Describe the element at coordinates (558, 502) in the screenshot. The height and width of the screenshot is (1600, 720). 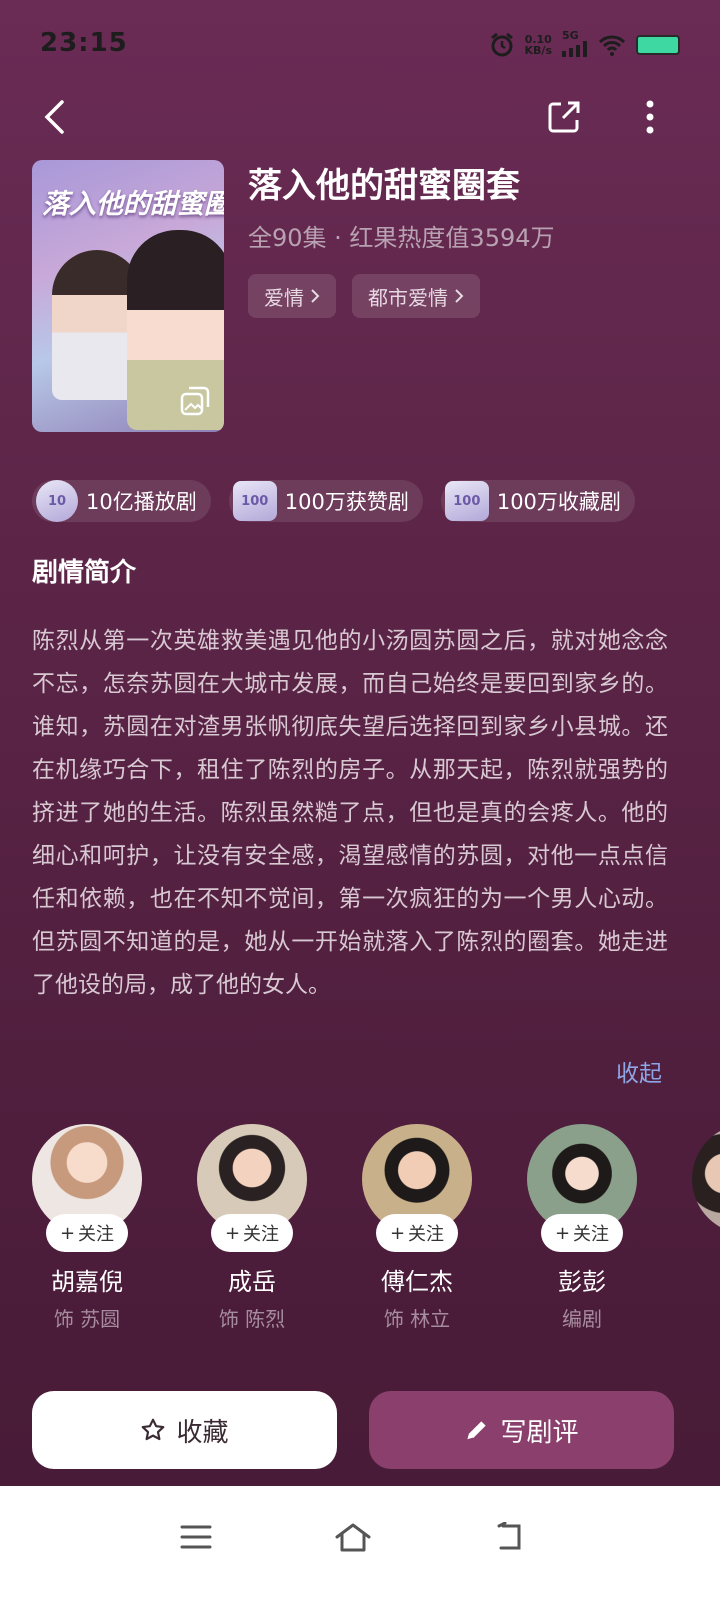
I see `badge-label: 100万收藏剧` at that location.